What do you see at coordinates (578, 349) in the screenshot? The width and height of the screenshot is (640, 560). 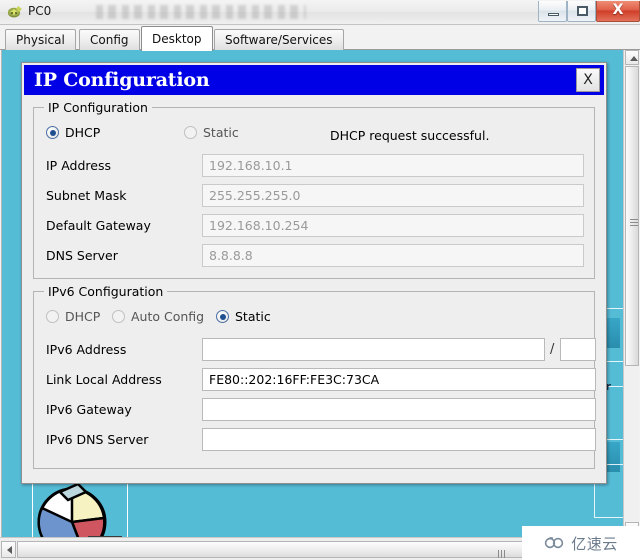 I see `input-ipv6-prefix-length` at bounding box center [578, 349].